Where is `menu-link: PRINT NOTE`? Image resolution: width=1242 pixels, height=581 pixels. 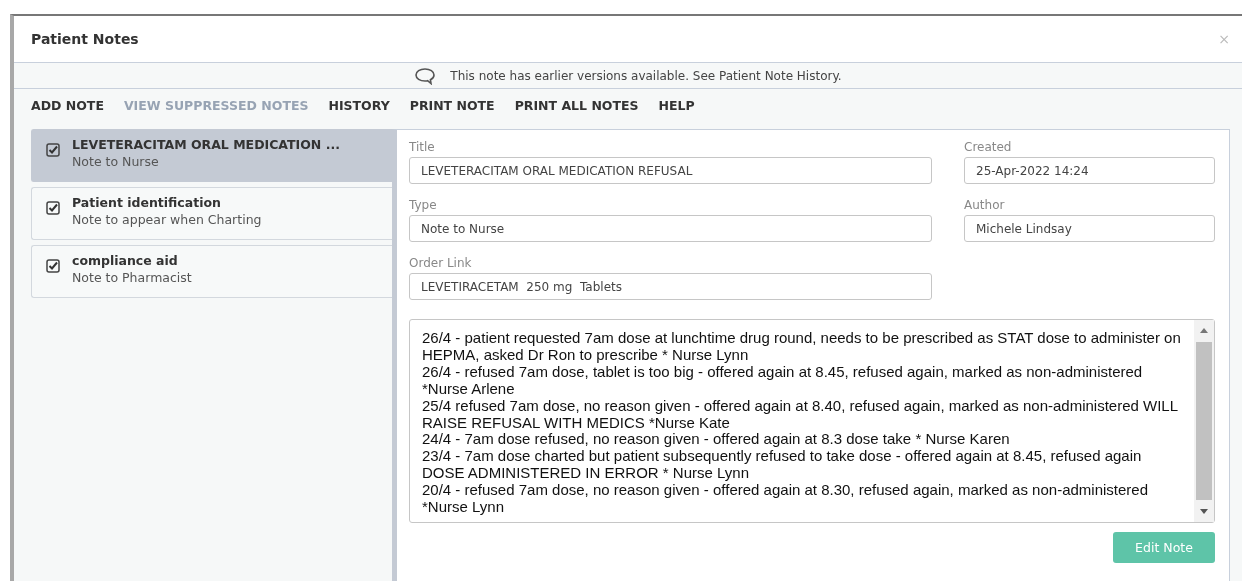 menu-link: PRINT NOTE is located at coordinates (452, 105).